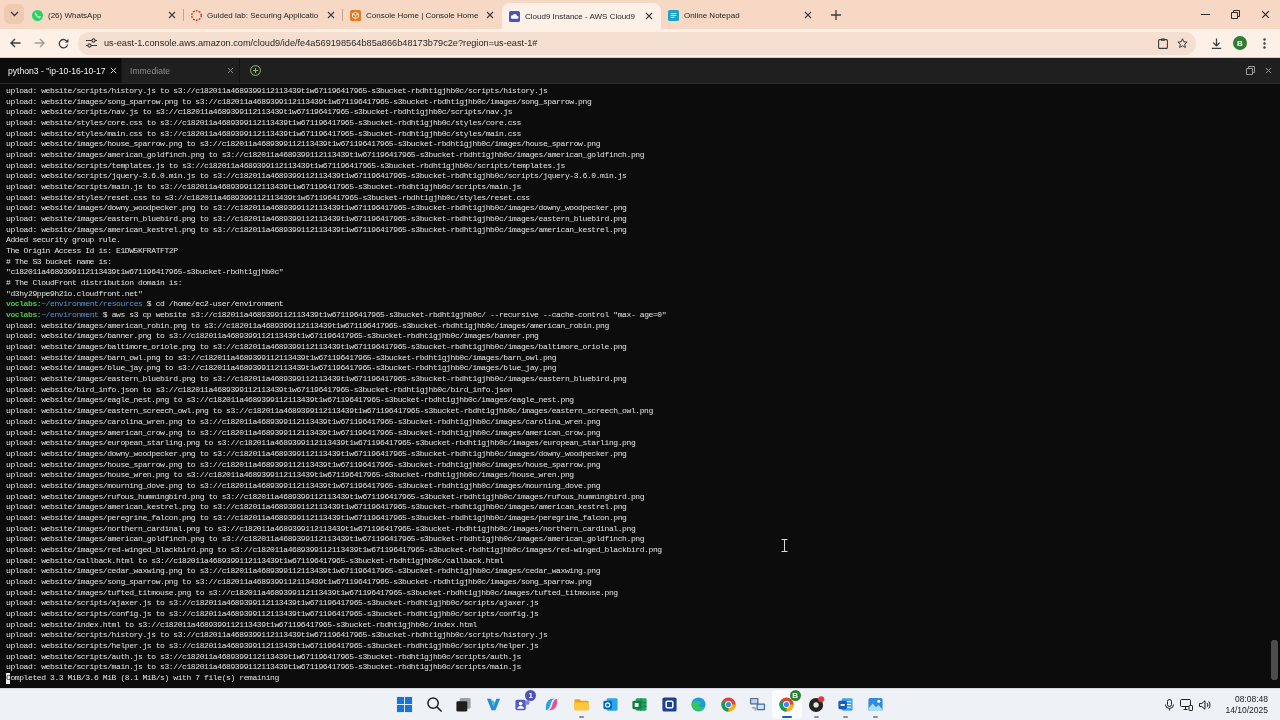  What do you see at coordinates (531, 695) in the screenshot?
I see `notification-badge: 1` at bounding box center [531, 695].